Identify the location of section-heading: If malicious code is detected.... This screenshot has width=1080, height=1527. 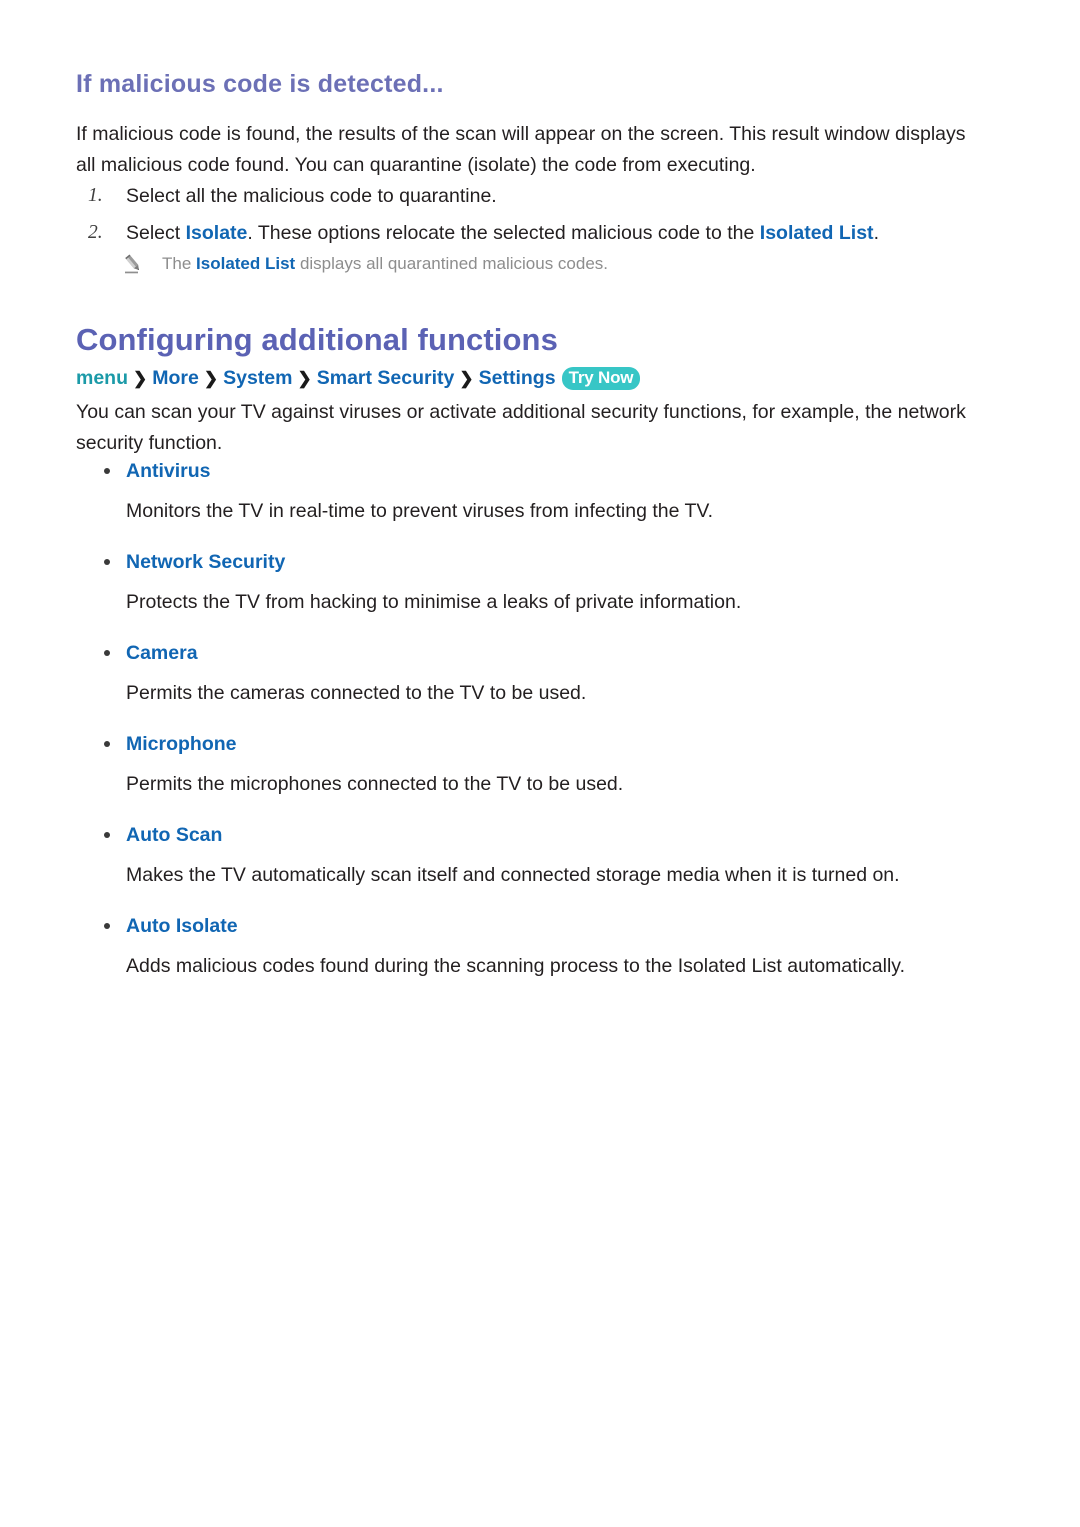
(260, 84).